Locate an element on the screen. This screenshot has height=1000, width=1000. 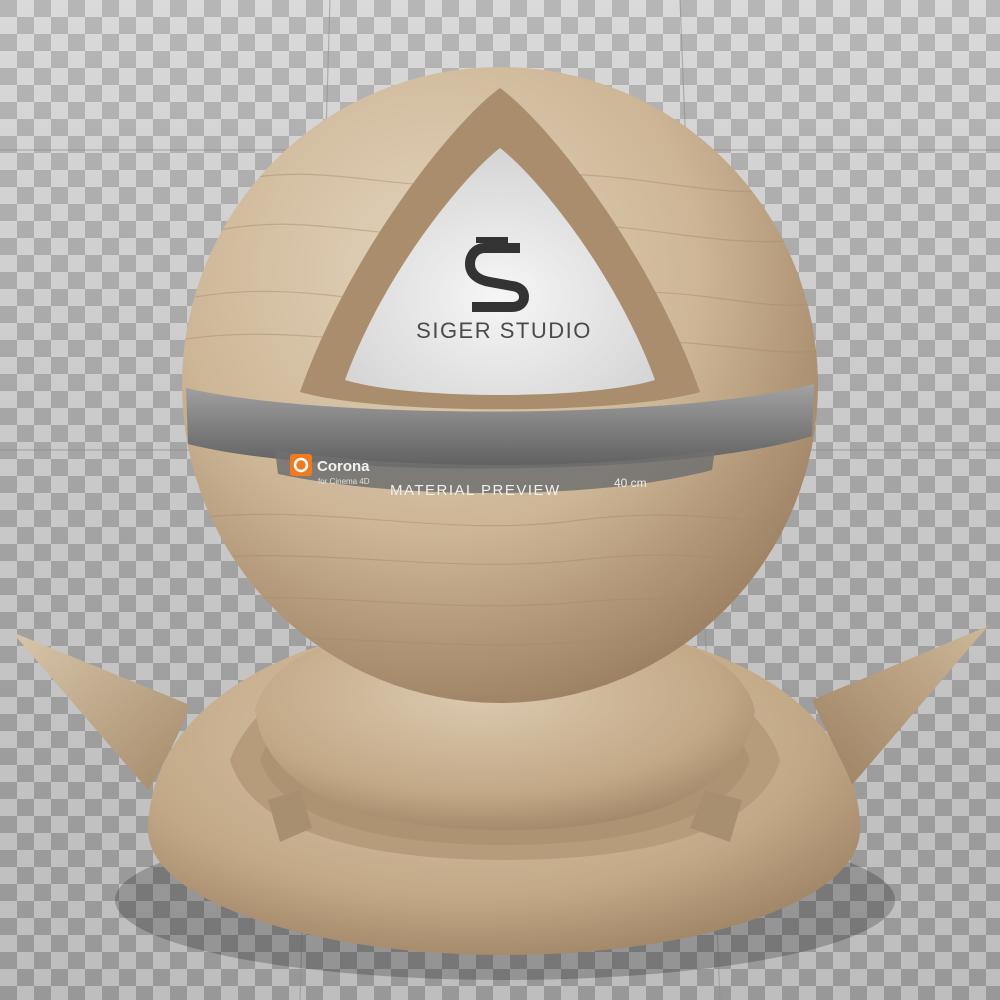
studio-name: SIGER STUDIO is located at coordinates (504, 330).